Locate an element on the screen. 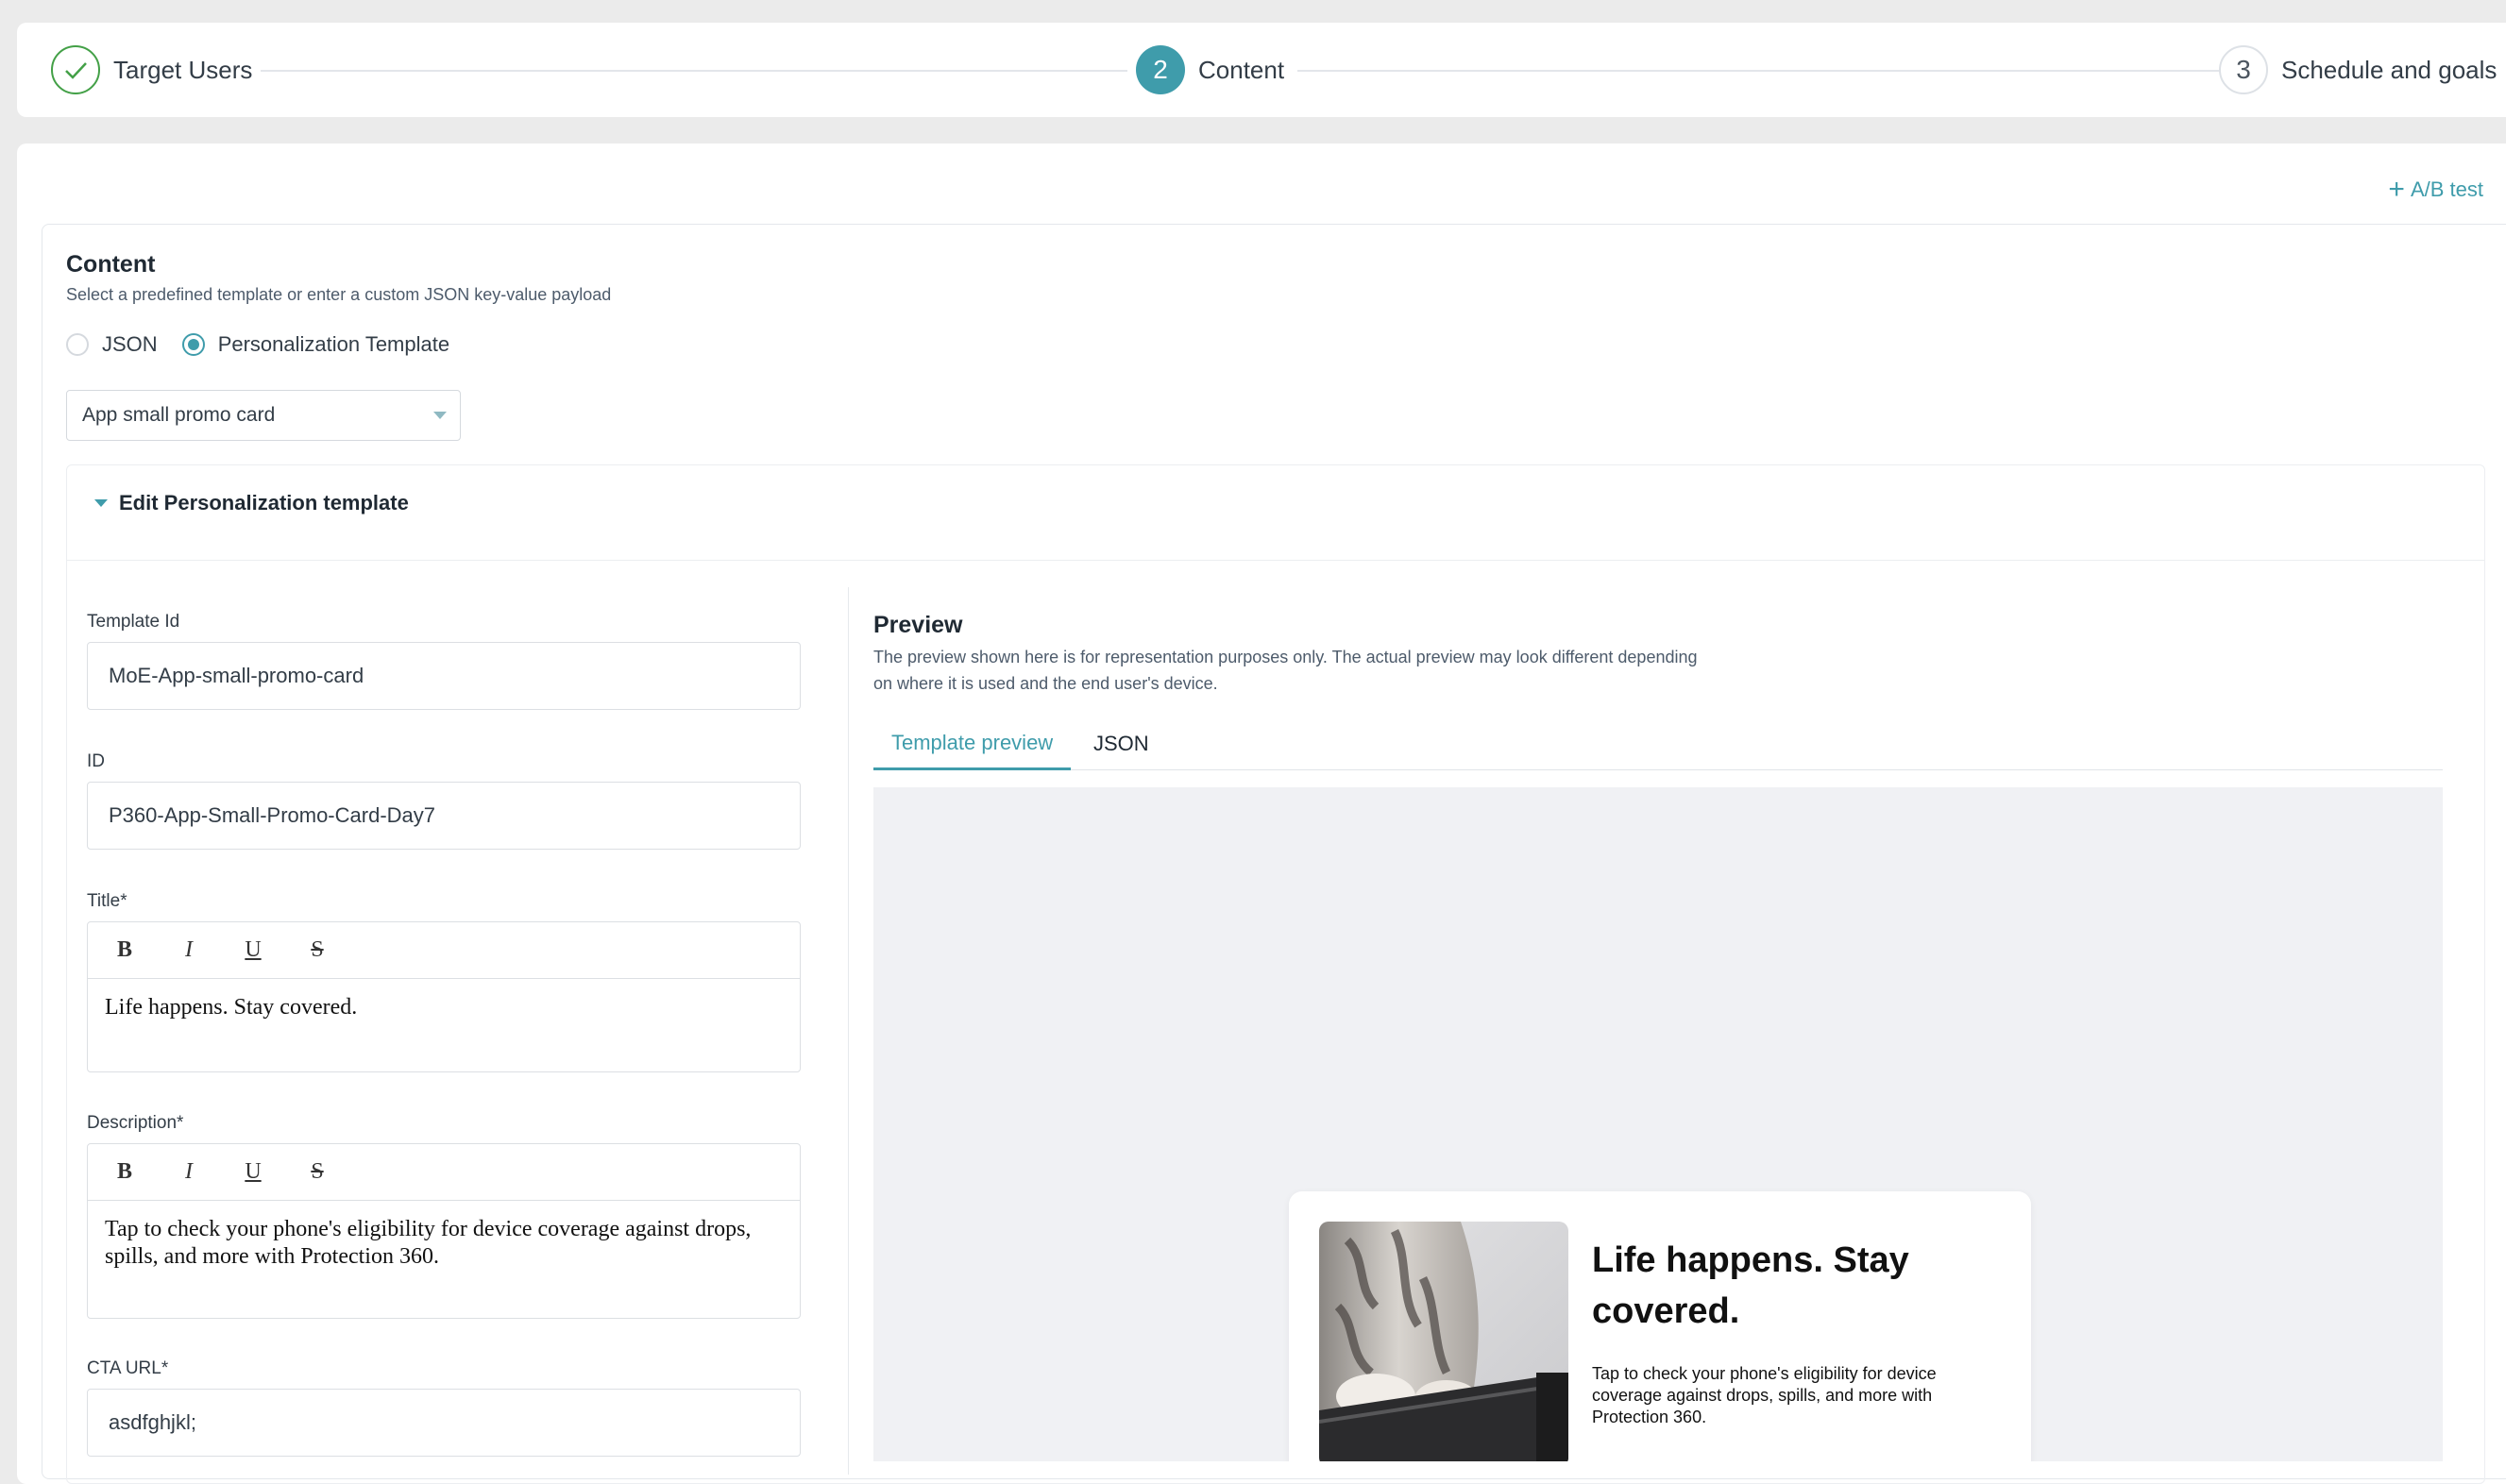 The width and height of the screenshot is (2506, 1484). id-label: ID is located at coordinates (96, 761).